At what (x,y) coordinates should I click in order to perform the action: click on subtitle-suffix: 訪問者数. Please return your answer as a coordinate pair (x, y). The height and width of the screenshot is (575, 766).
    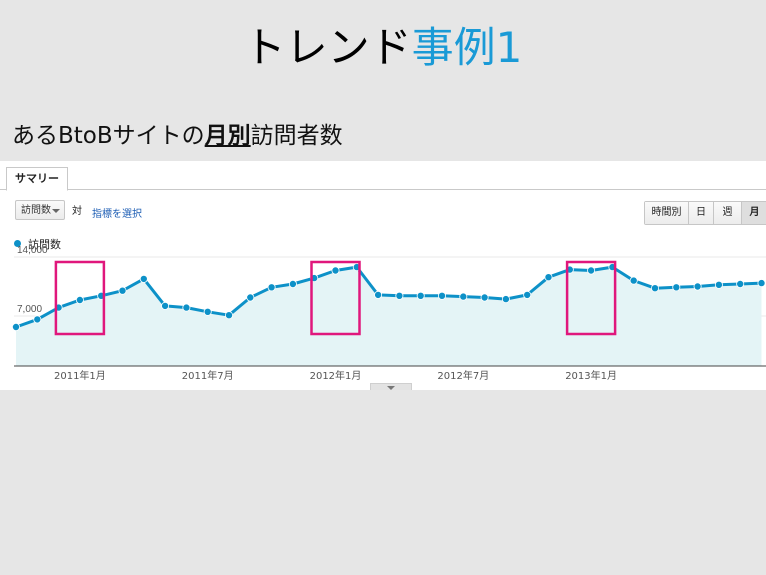
    Looking at the image, I should click on (296, 136).